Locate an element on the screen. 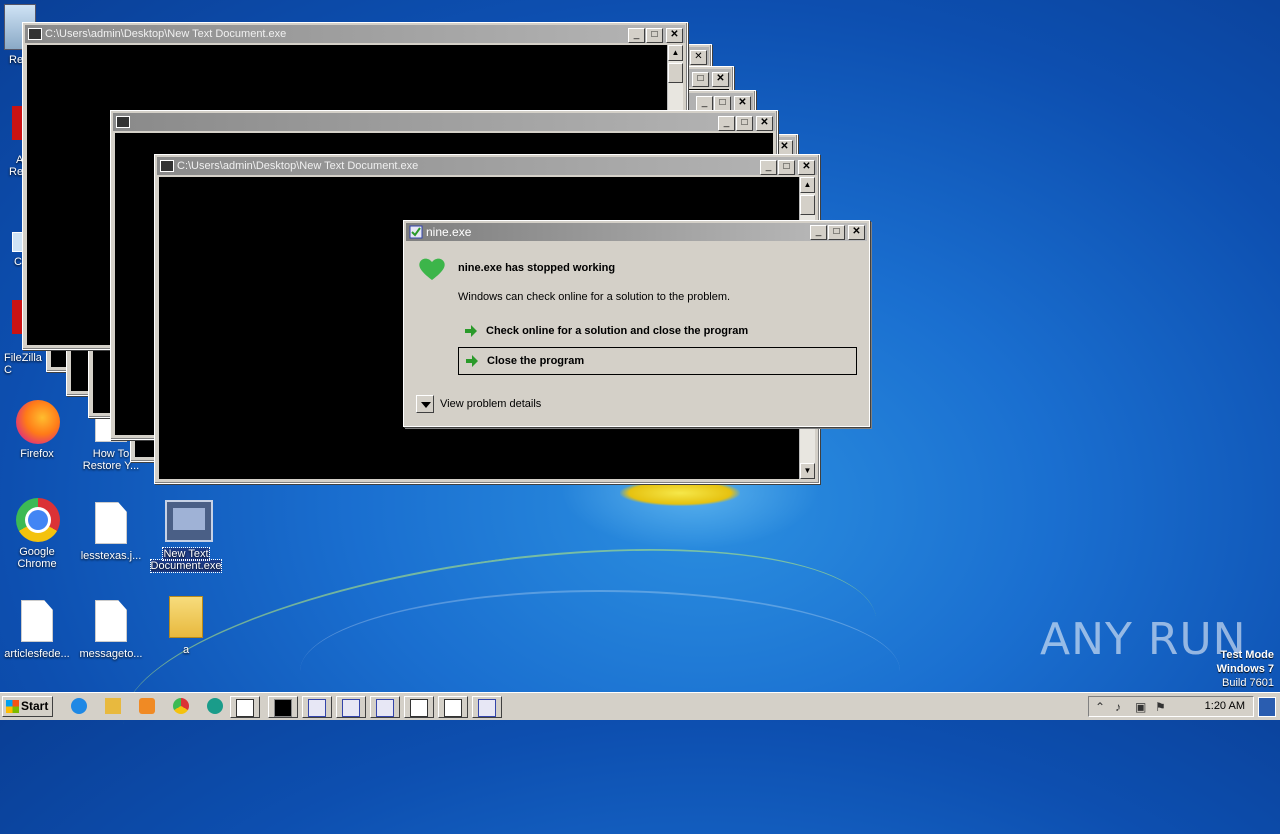  chevron-down-icon is located at coordinates (425, 404).